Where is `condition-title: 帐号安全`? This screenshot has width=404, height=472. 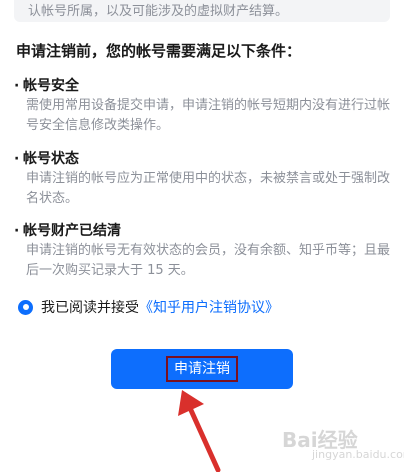 condition-title: 帐号安全 is located at coordinates (51, 86).